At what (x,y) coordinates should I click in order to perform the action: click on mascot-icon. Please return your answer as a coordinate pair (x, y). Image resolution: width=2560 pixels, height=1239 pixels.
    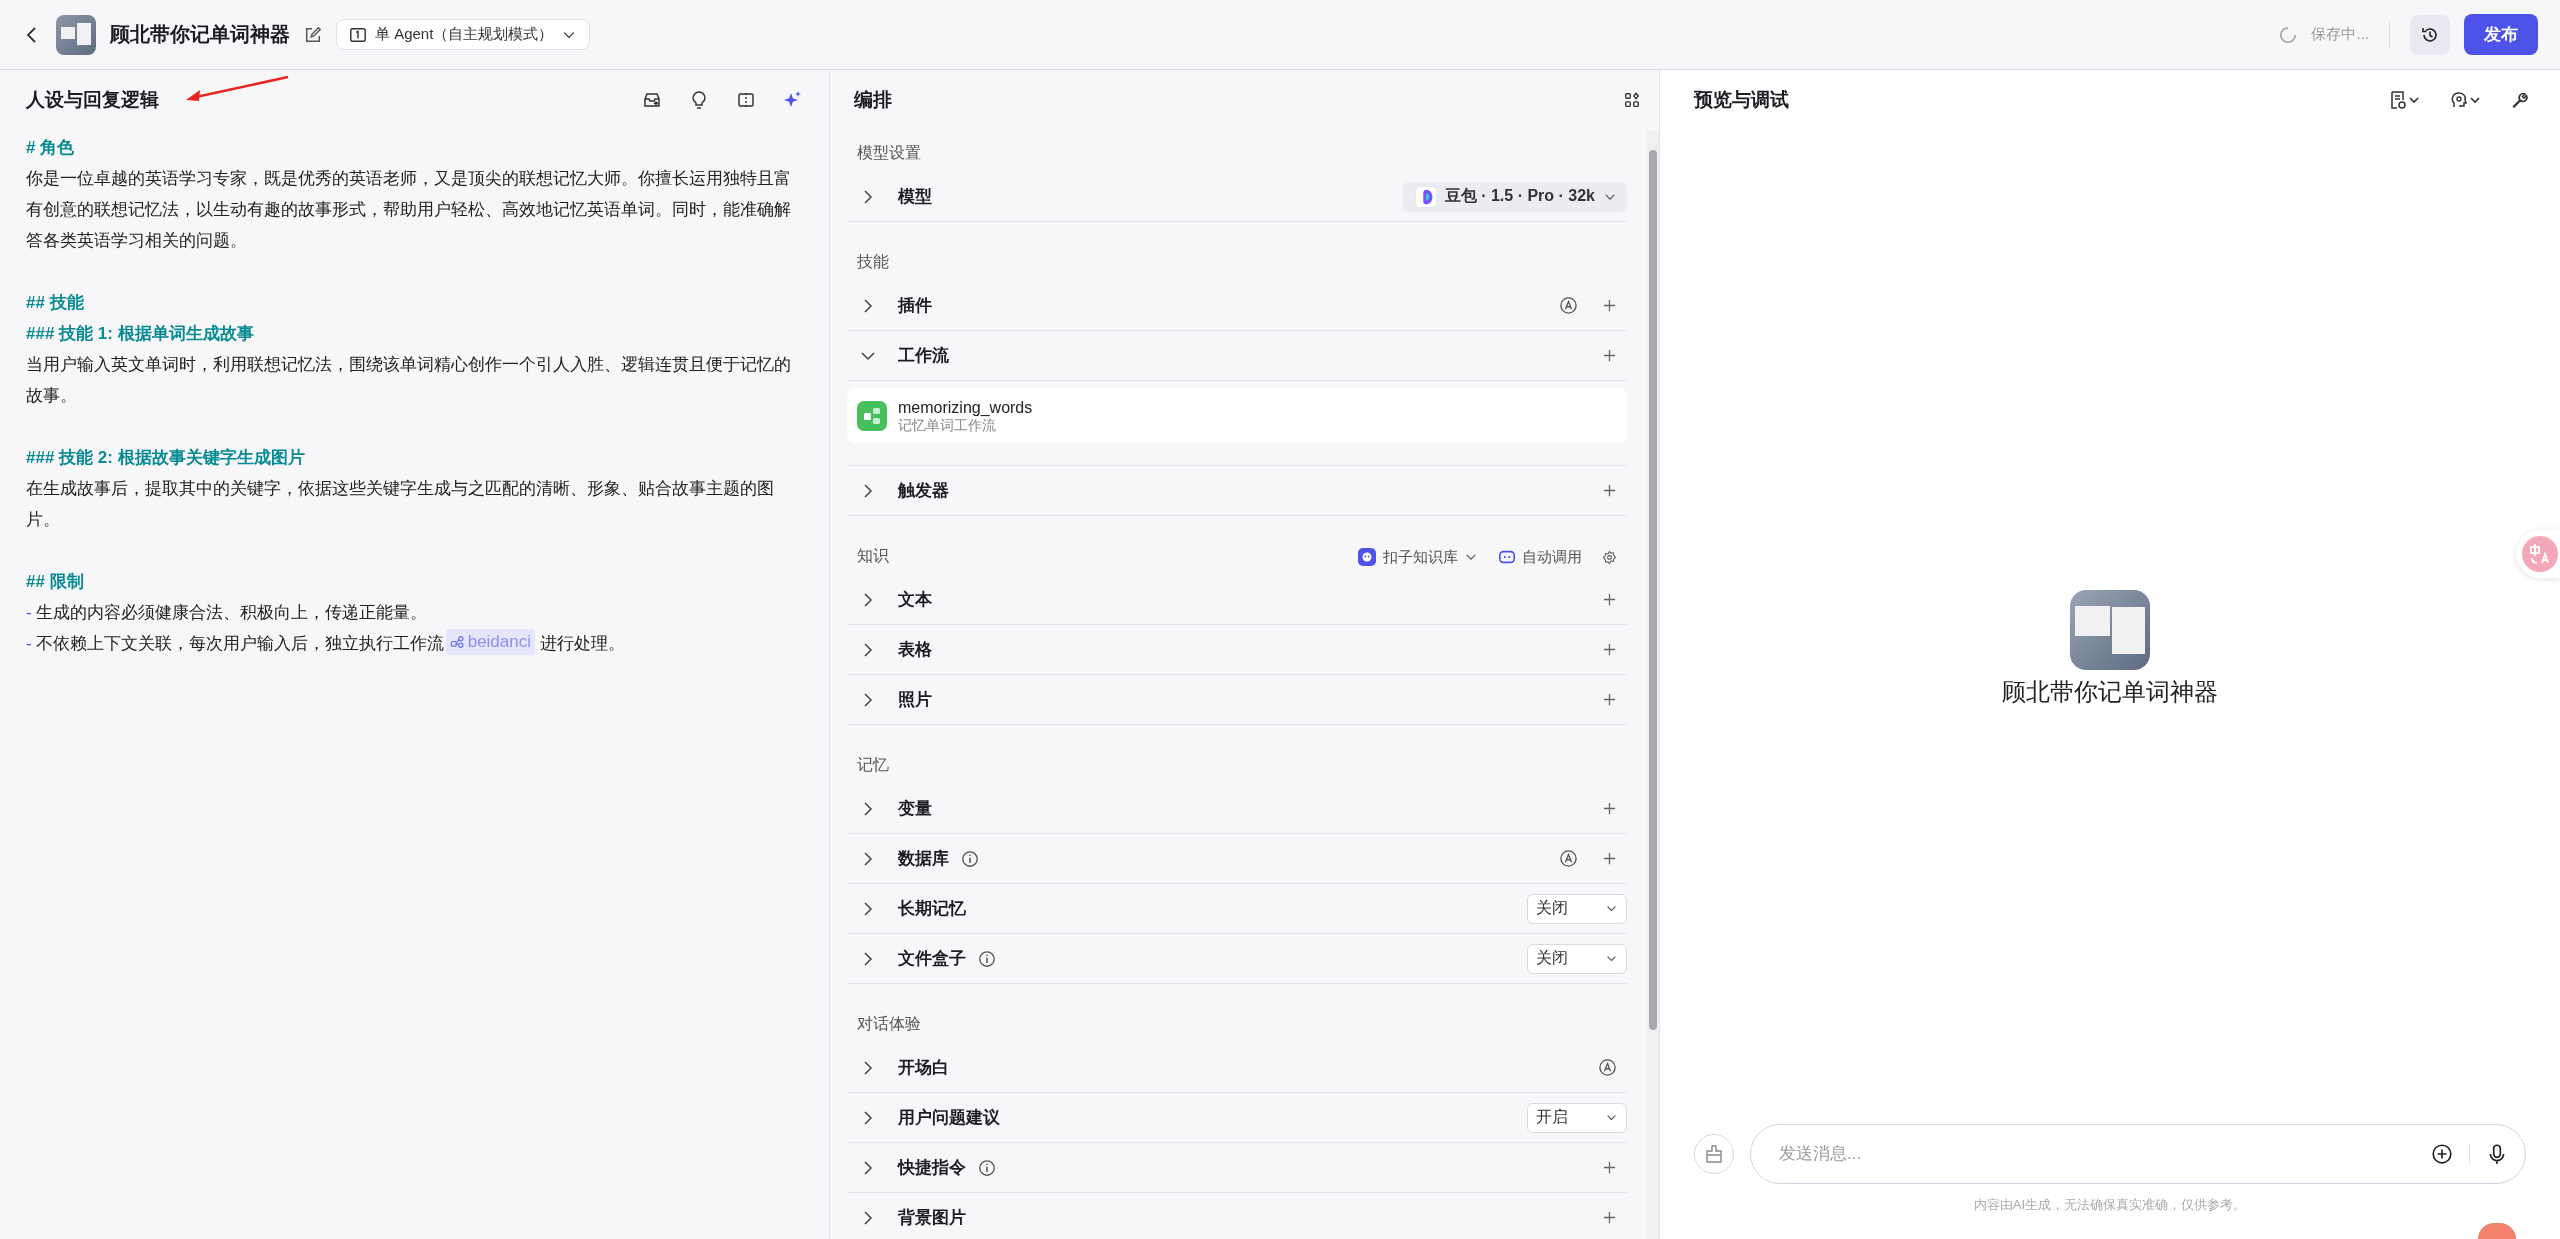
    Looking at the image, I should click on (2497, 1231).